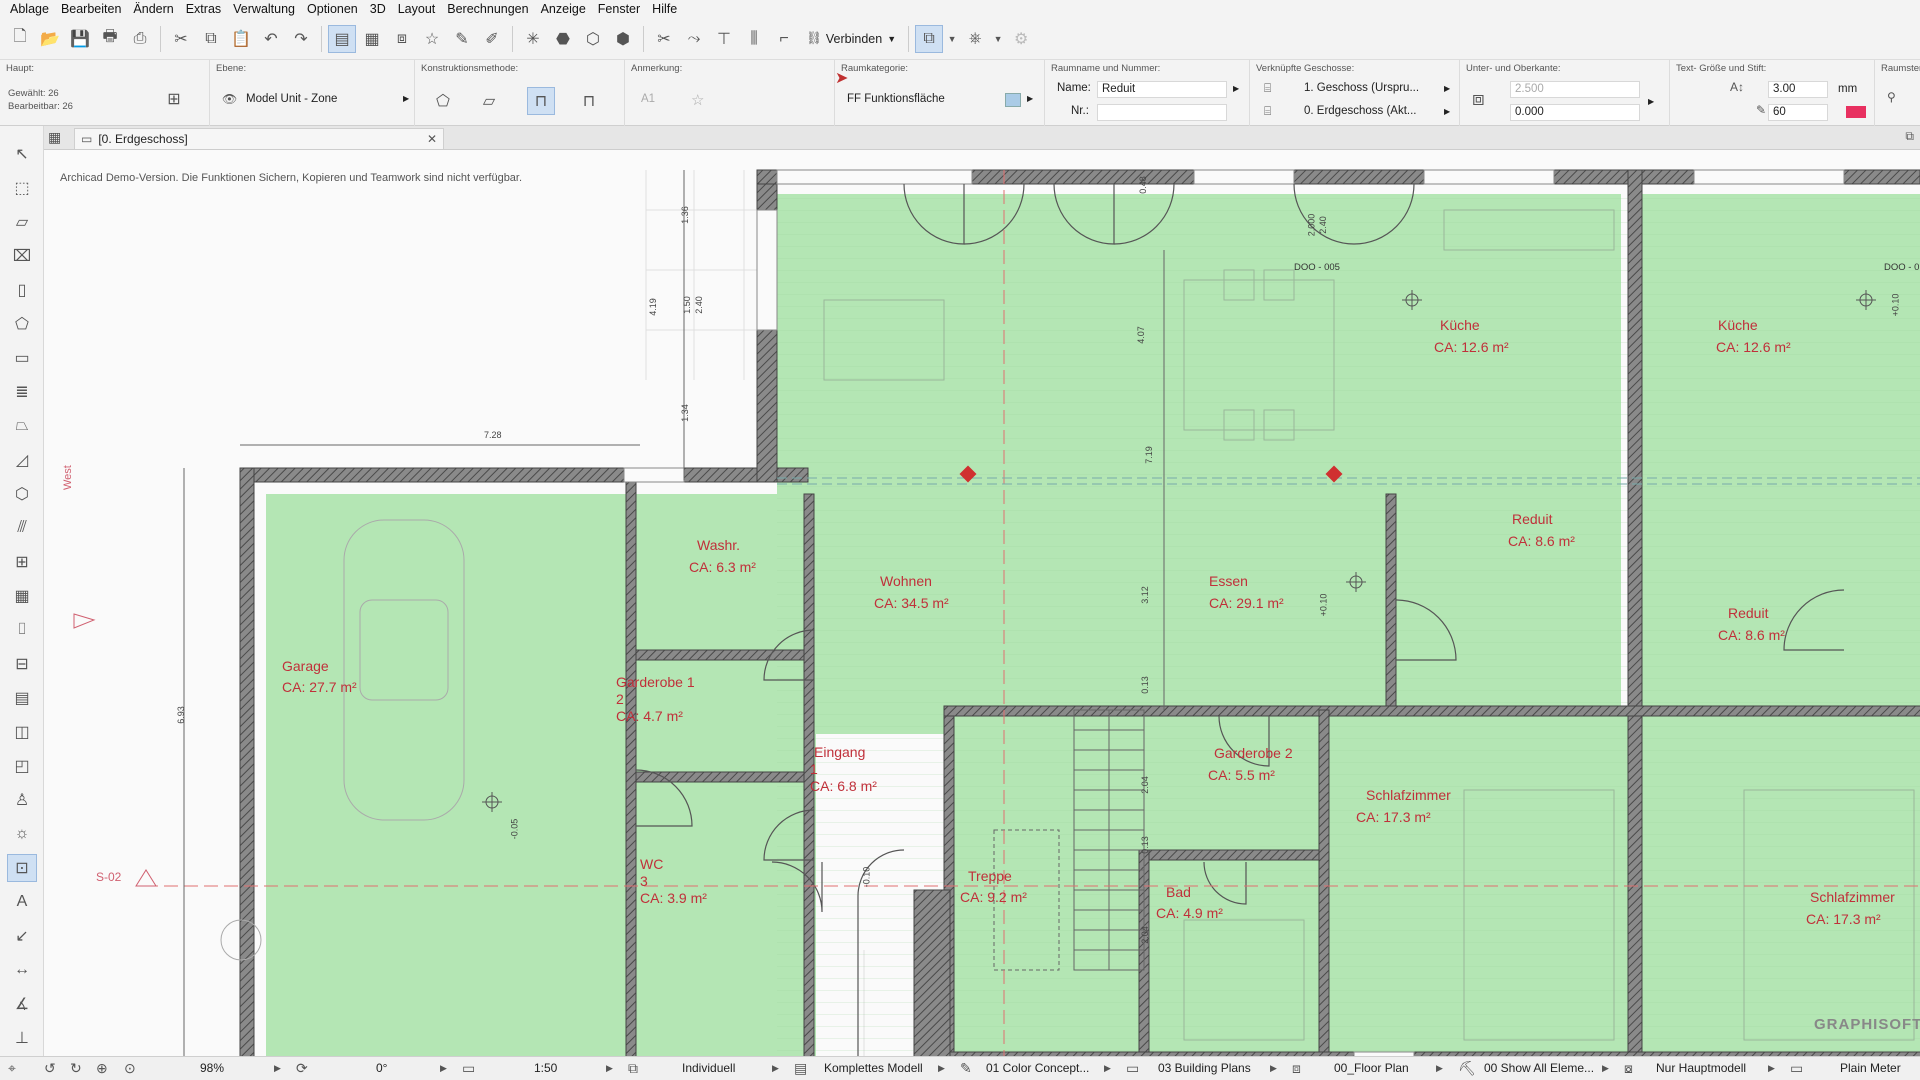  What do you see at coordinates (489, 9) in the screenshot?
I see `menu-berechnungen: Berechnungen` at bounding box center [489, 9].